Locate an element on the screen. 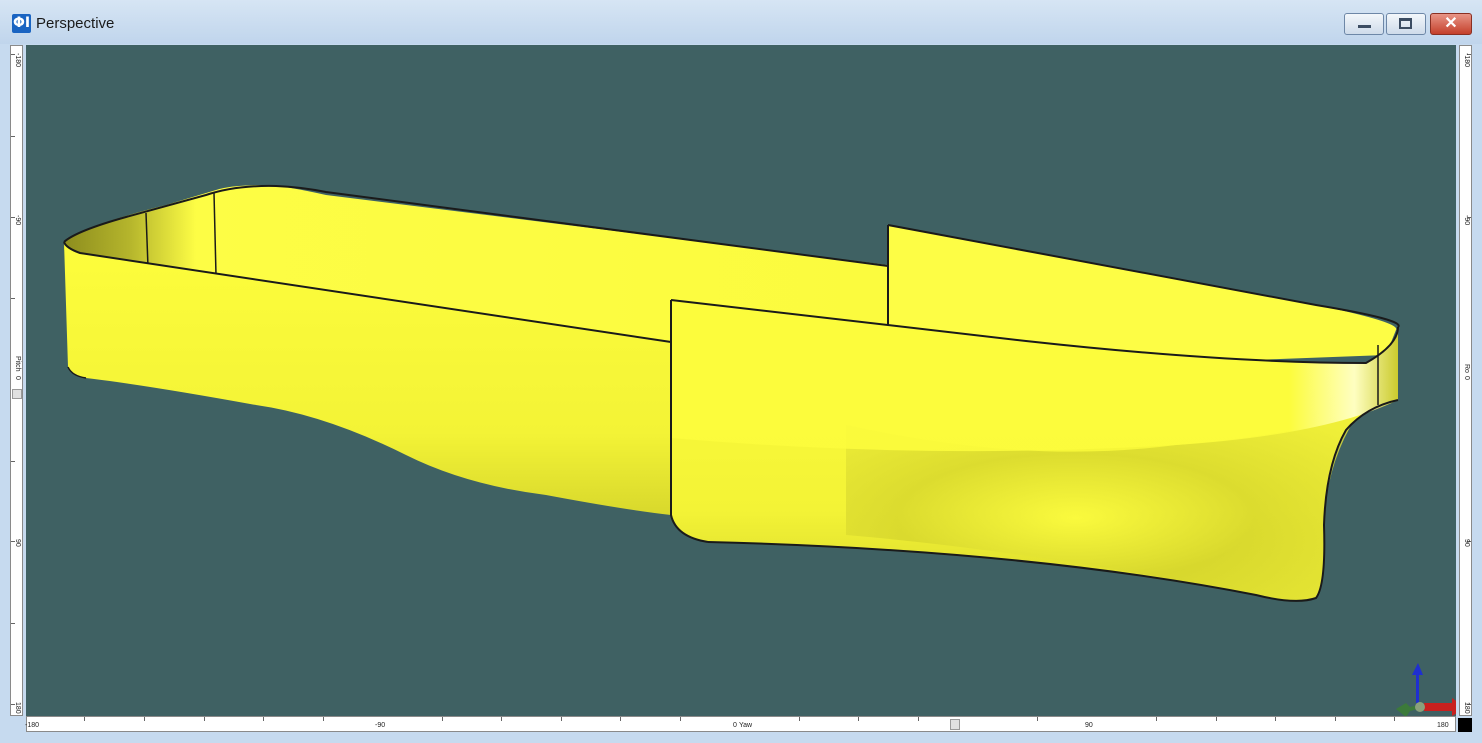 This screenshot has height=743, width=1482. app-icon: ΦI is located at coordinates (21, 23).